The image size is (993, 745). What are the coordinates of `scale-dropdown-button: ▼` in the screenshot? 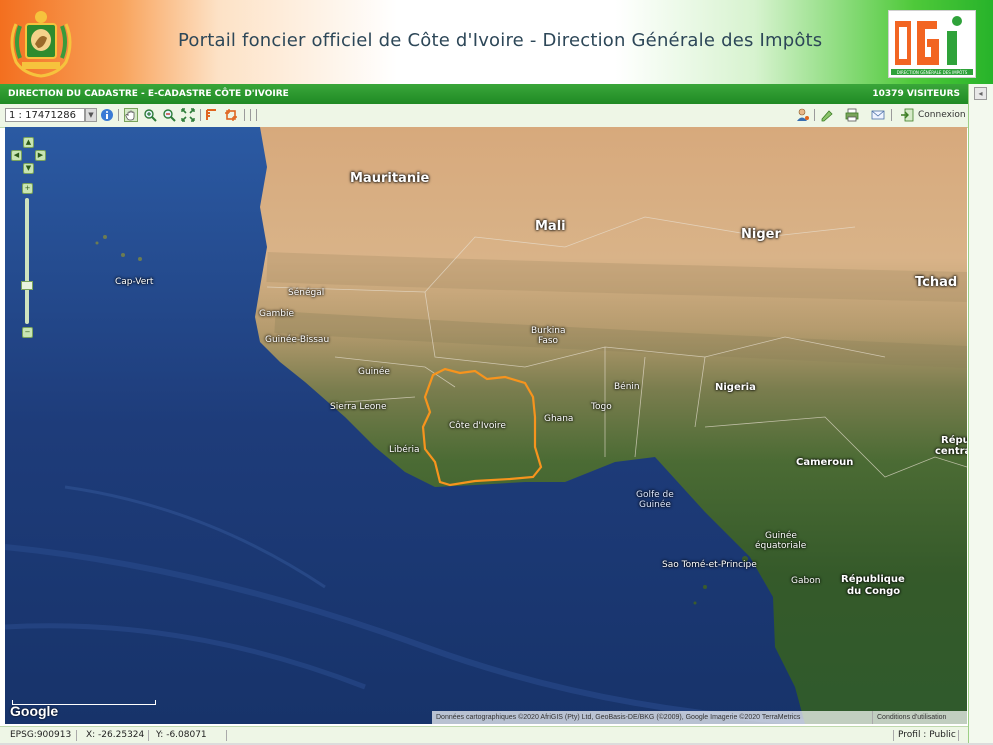 It's located at (91, 115).